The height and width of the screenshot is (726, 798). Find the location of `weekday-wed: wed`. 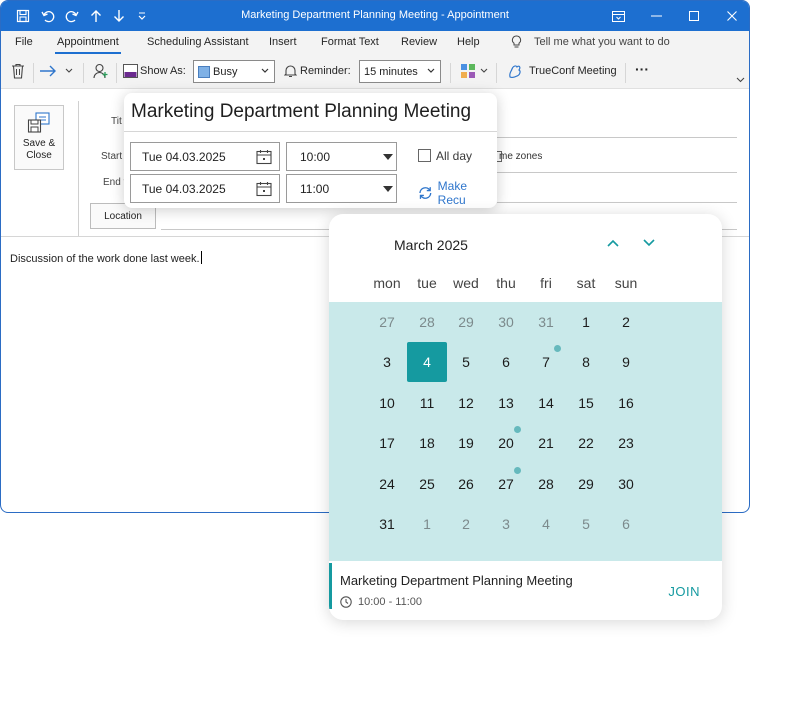

weekday-wed: wed is located at coordinates (466, 283).